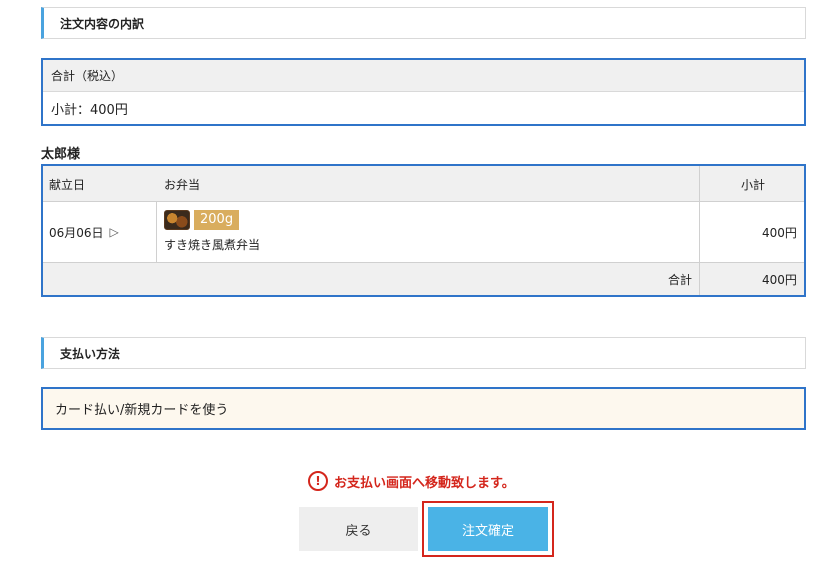  I want to click on redirect-notice-text: お支払い画面へ移動致します。, so click(424, 483).